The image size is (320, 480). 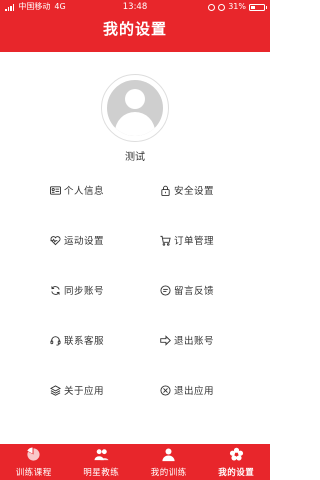 I want to click on menu-sport-settings: 运动设置, so click(x=77, y=240).